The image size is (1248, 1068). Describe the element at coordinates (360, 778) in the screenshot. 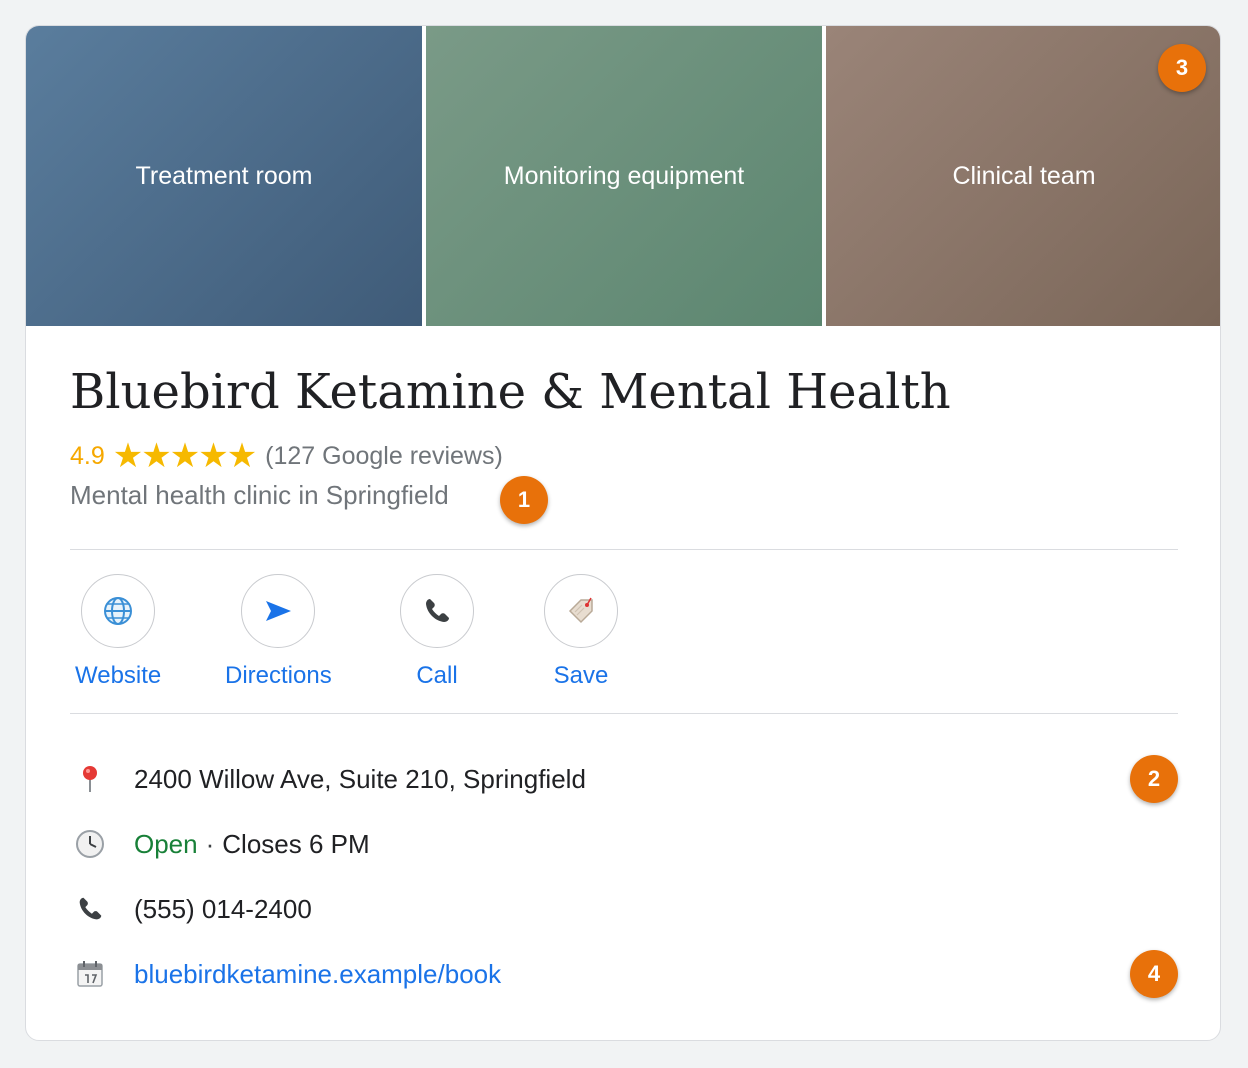

I see `address-text: 2400 Willow Ave, Suite 210, Springfield` at that location.